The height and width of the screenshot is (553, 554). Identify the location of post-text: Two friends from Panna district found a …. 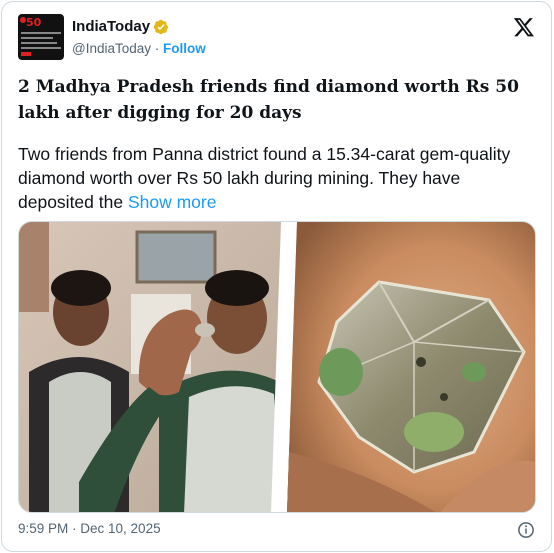
(264, 178).